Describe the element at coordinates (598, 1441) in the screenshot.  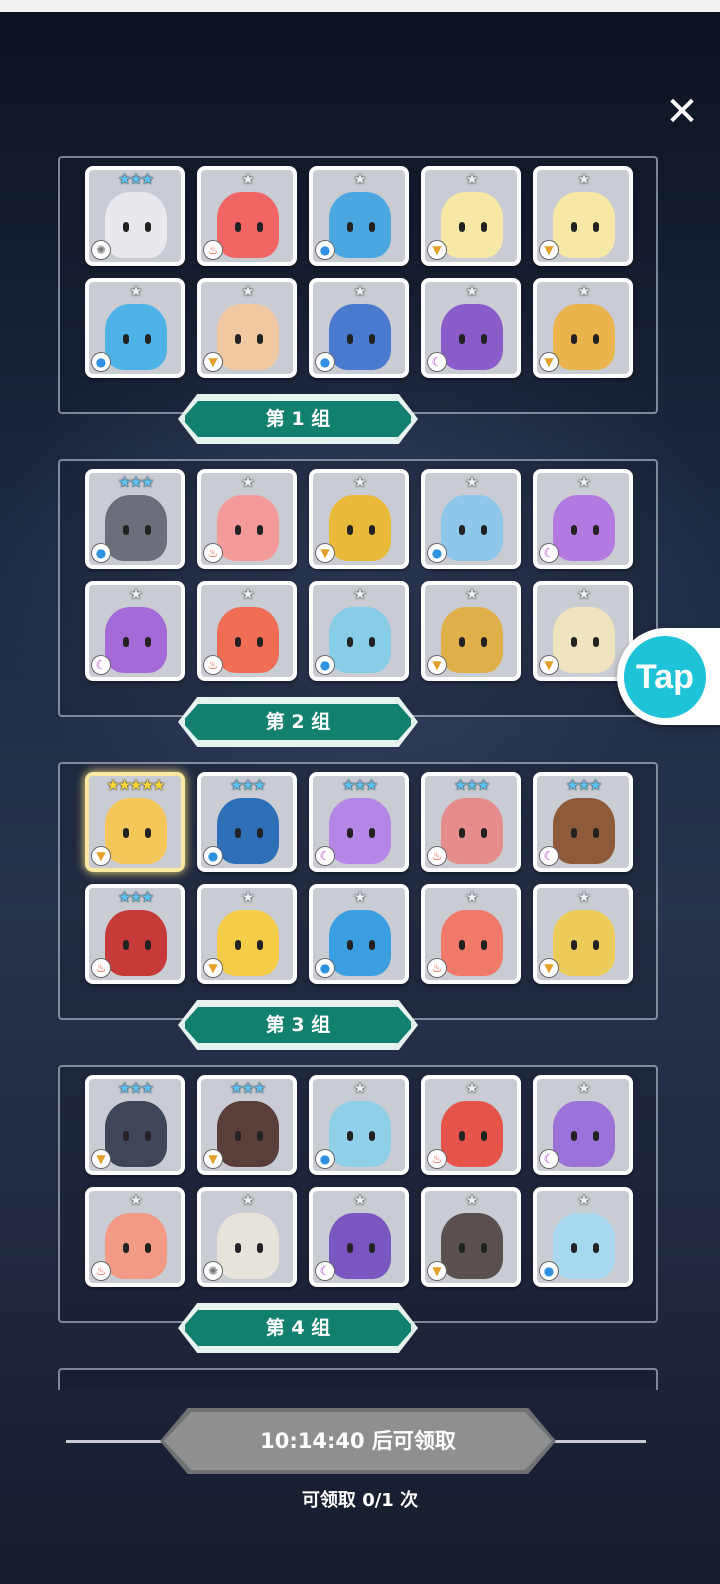
I see `footer-divider-right` at that location.